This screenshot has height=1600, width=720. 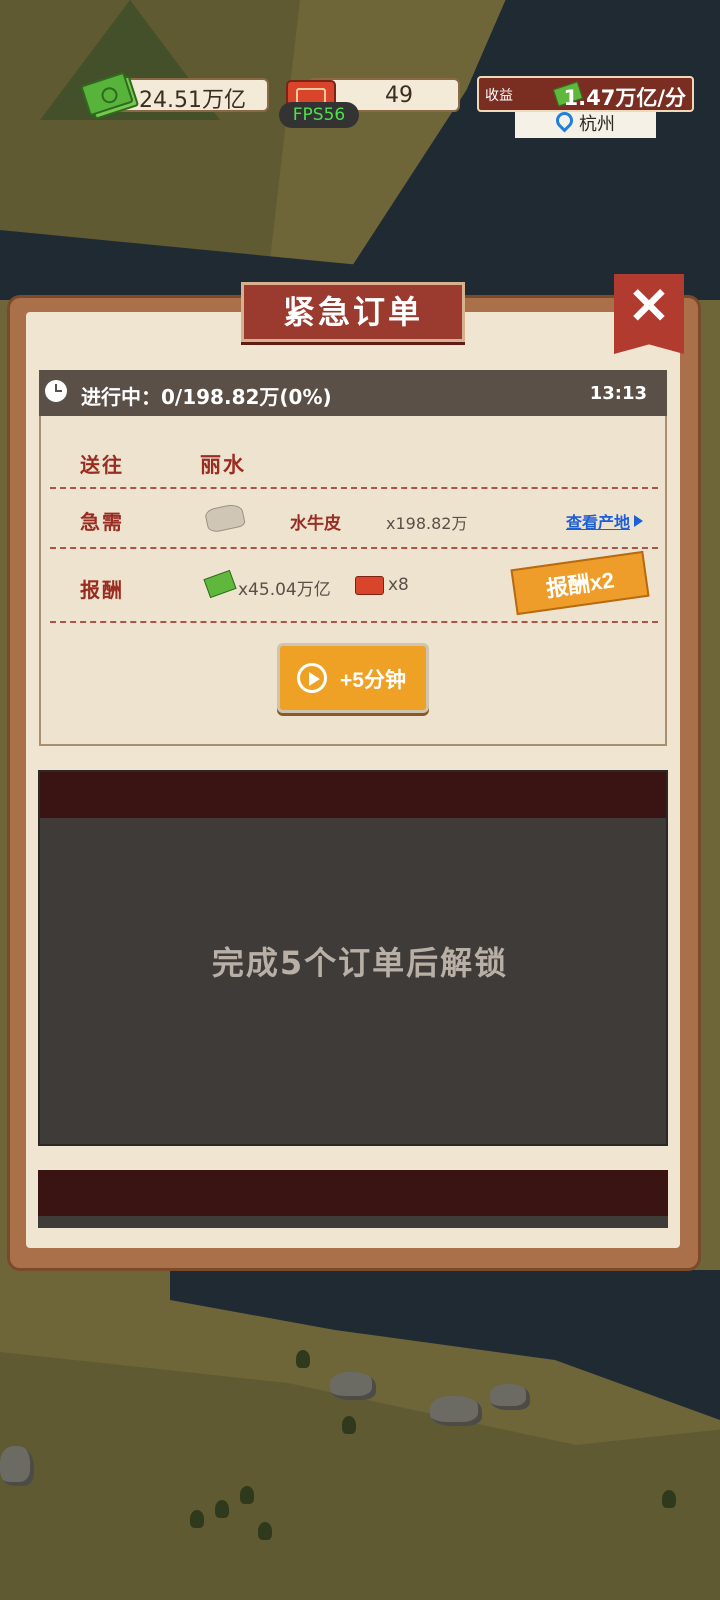 I want to click on ticket-icon, so click(x=369, y=585).